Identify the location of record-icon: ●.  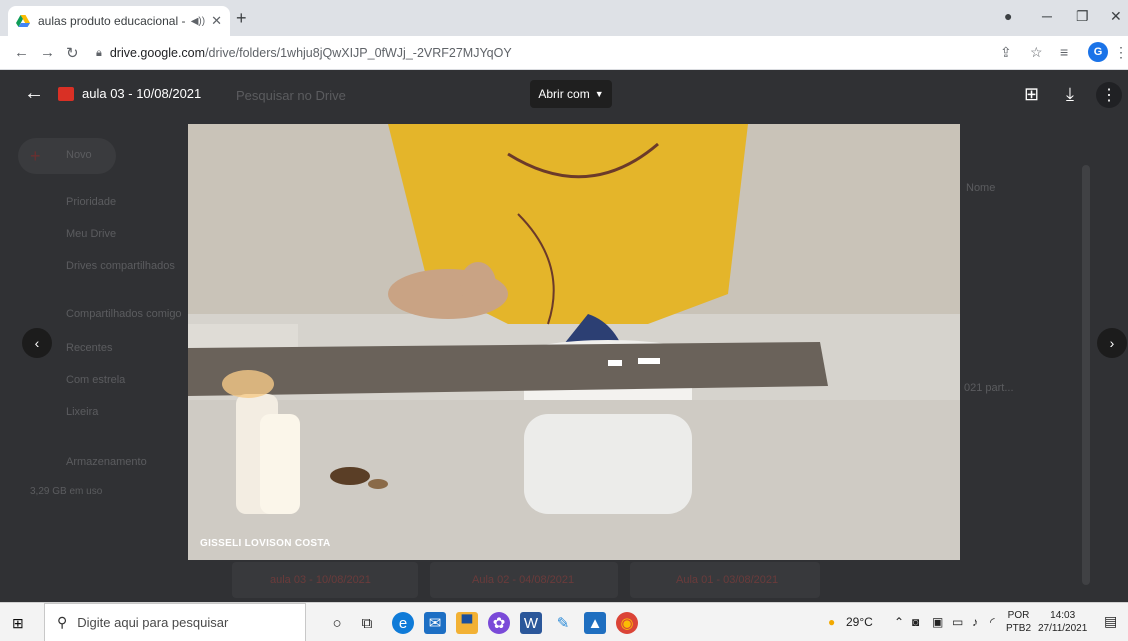
(1008, 16).